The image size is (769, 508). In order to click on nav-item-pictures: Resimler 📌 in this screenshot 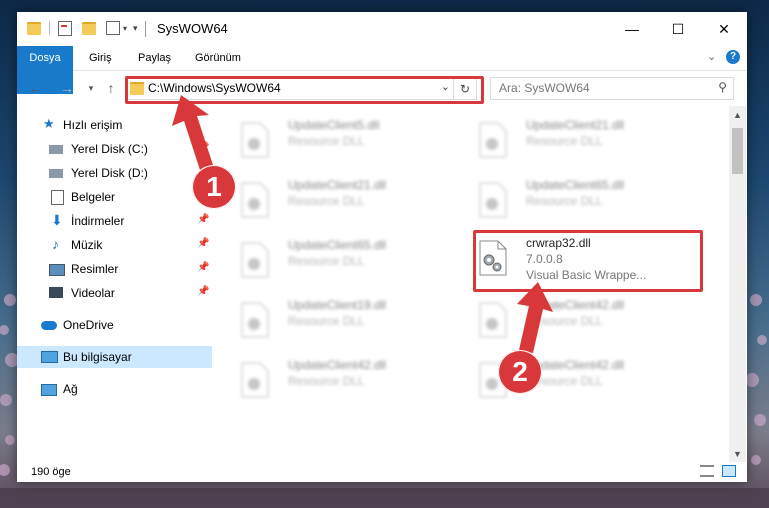, I will do `click(114, 269)`.